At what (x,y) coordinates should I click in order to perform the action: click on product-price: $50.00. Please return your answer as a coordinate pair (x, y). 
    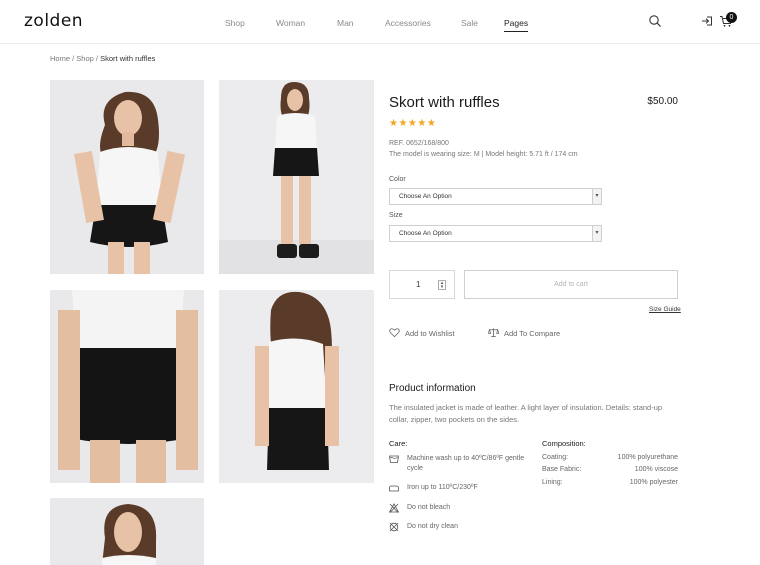
    Looking at the image, I should click on (662, 101).